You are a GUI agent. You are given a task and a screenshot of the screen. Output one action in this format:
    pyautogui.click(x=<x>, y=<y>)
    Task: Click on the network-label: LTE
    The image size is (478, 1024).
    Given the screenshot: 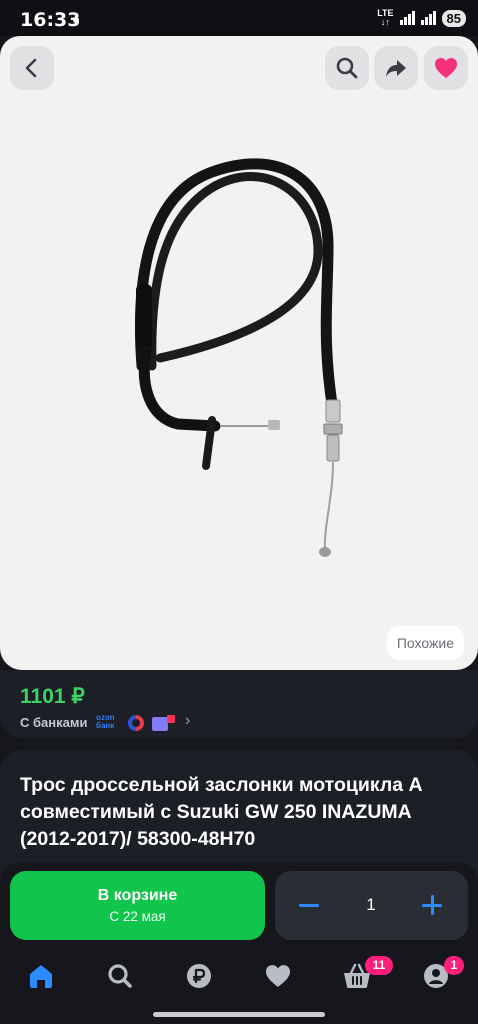 What is the action you would take?
    pyautogui.click(x=385, y=13)
    